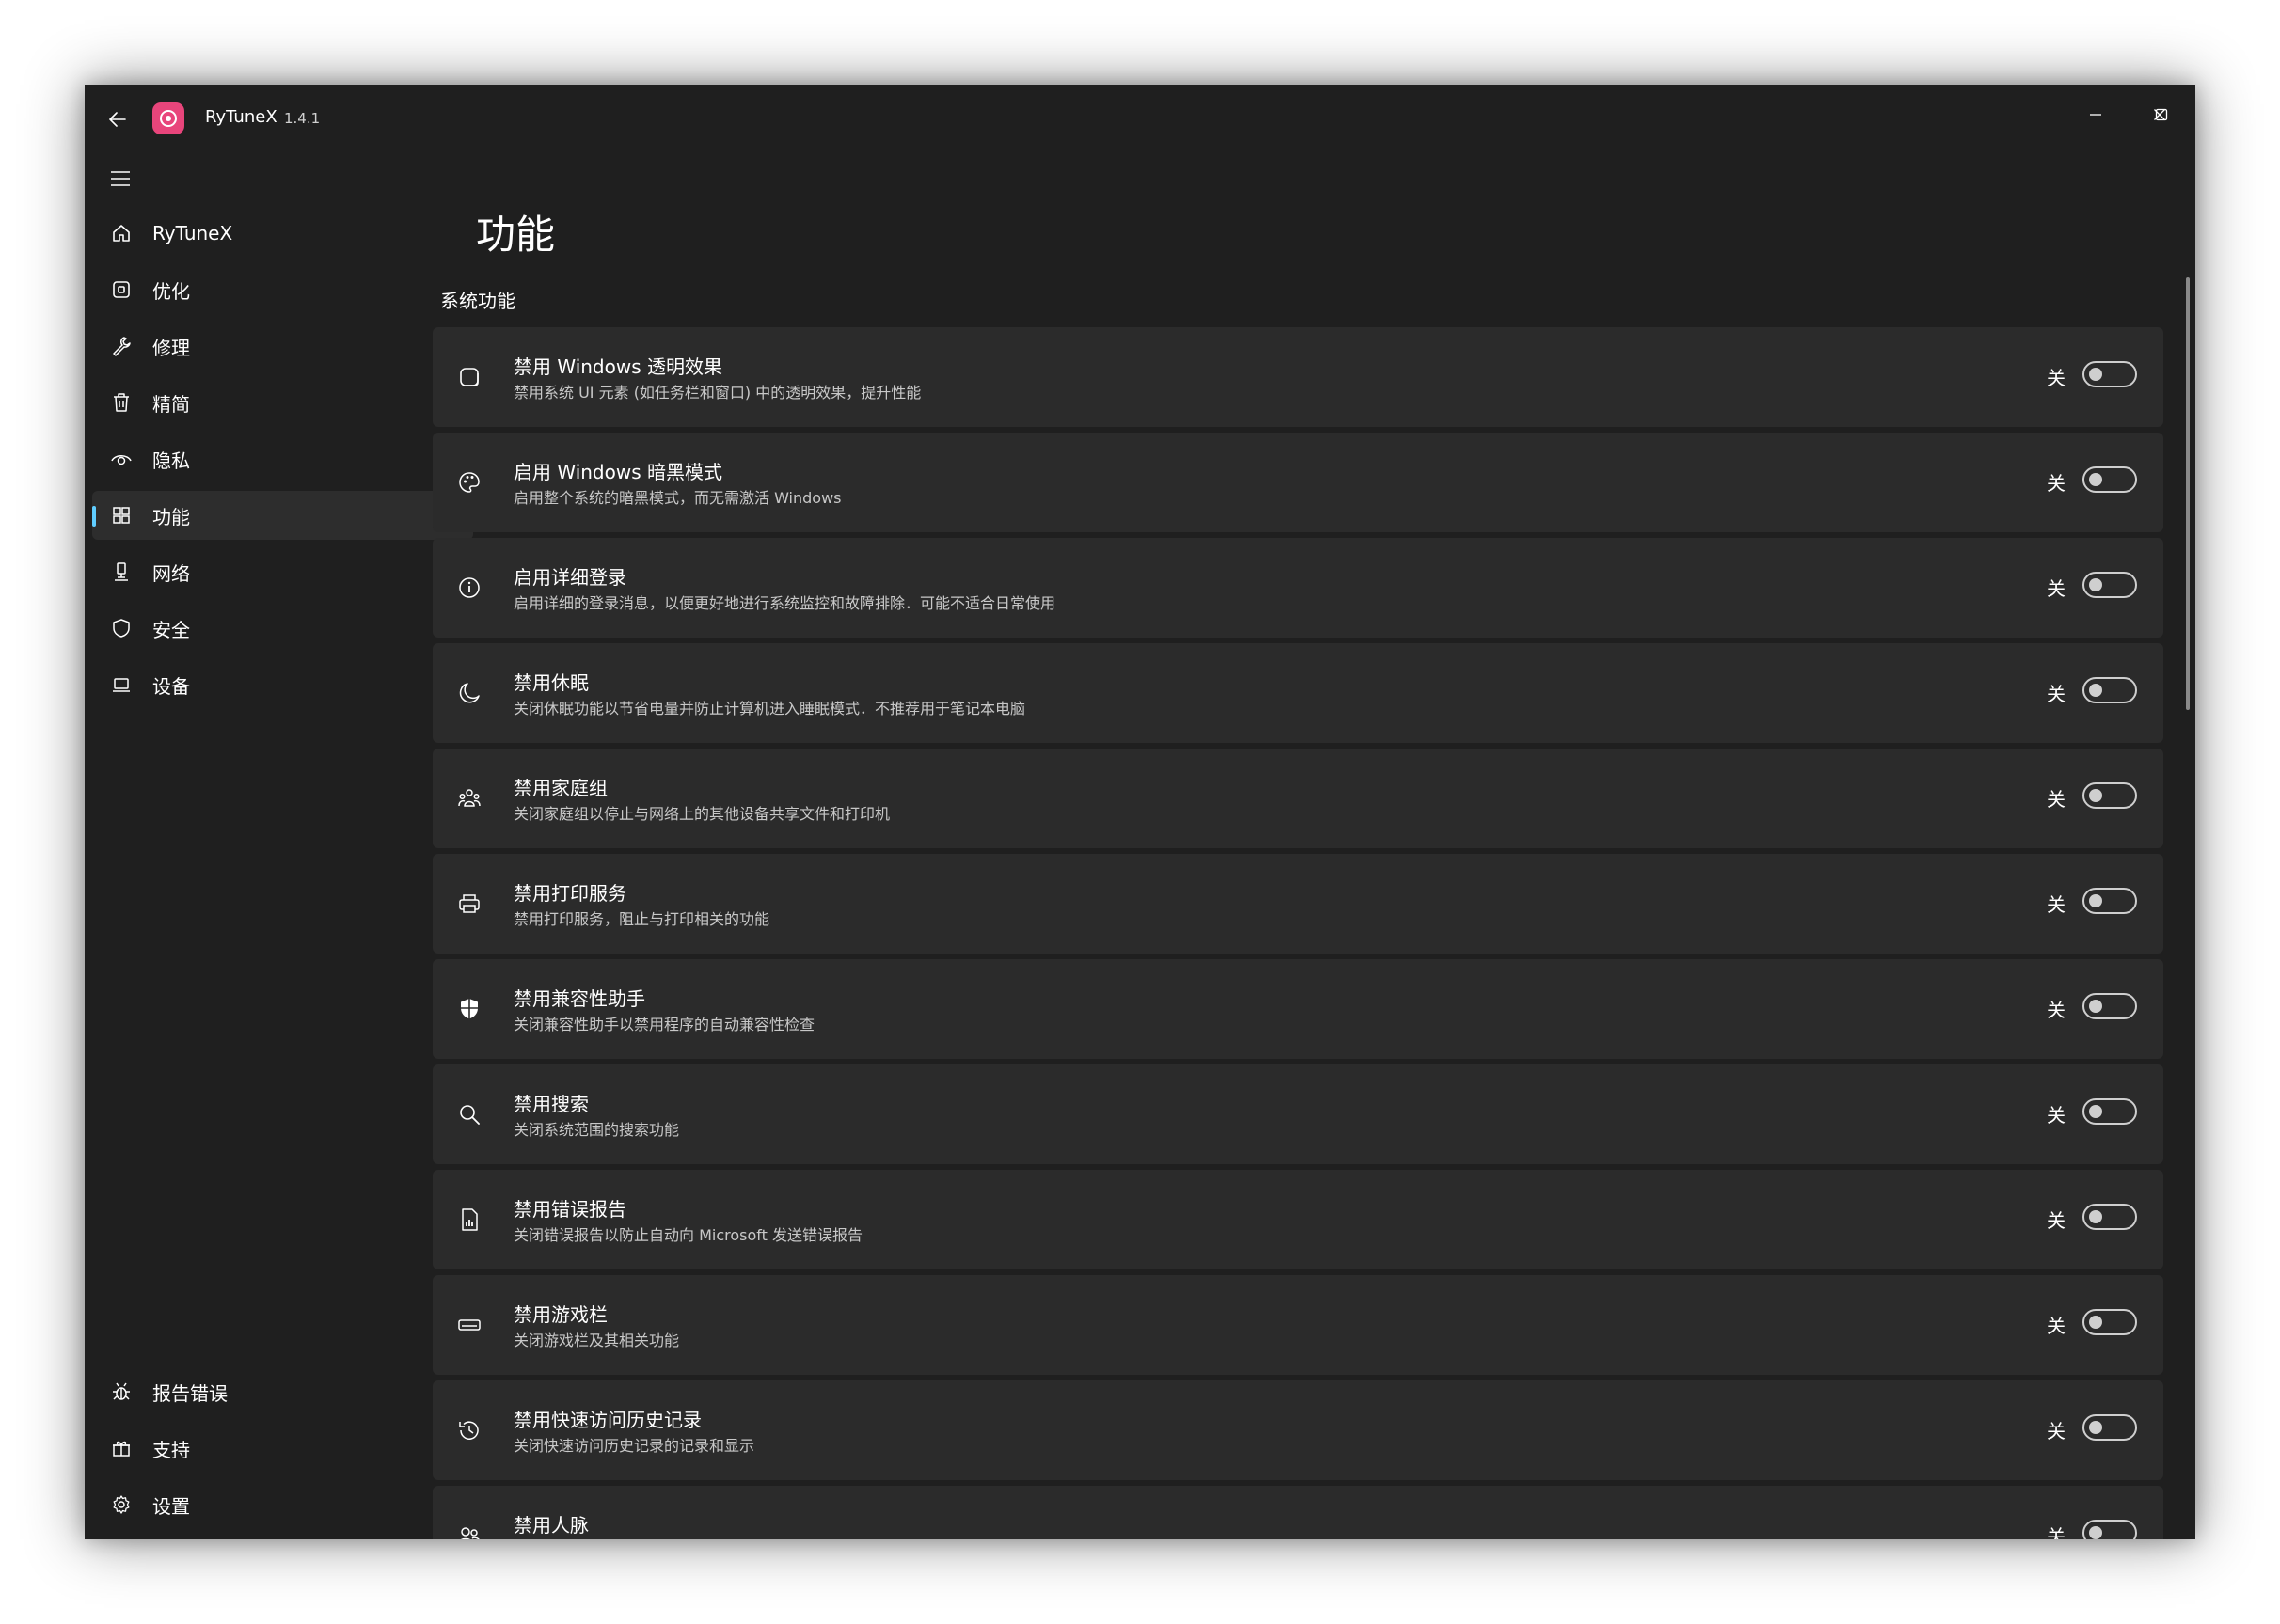 Image resolution: width=2280 pixels, height=1624 pixels. What do you see at coordinates (469, 1220) in the screenshot?
I see `report-icon` at bounding box center [469, 1220].